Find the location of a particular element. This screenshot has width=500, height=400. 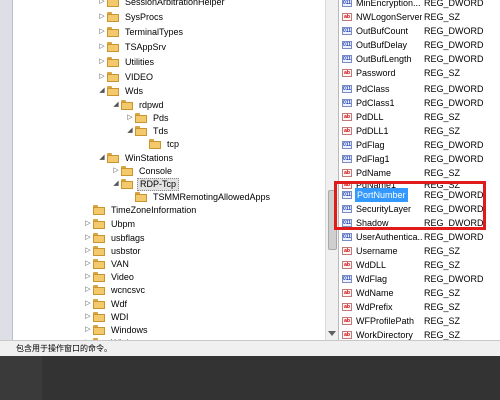

value-name: WdDLL is located at coordinates (371, 265).